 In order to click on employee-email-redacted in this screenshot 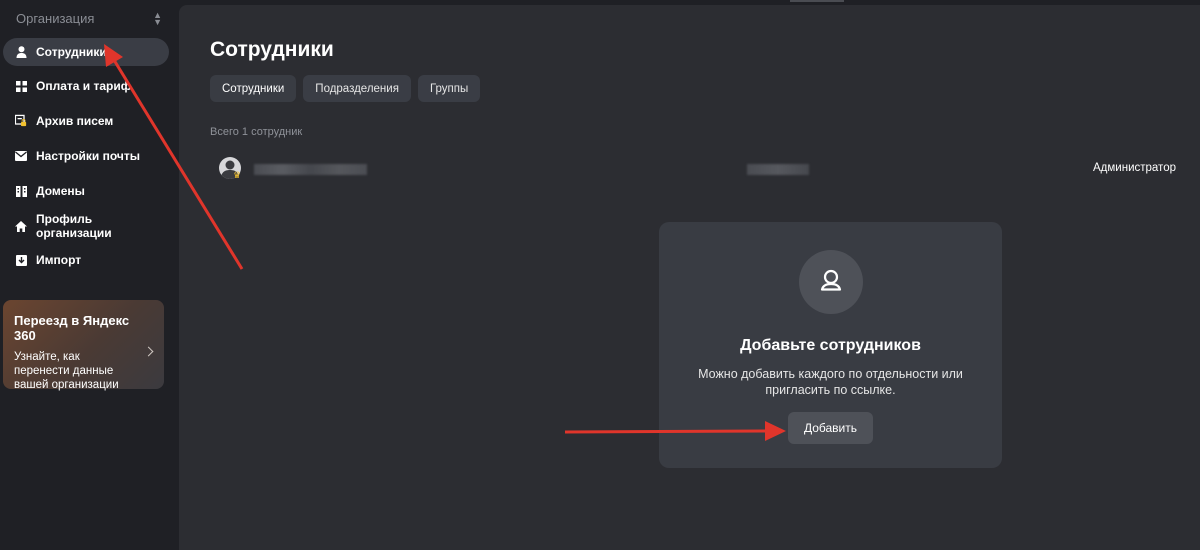, I will do `click(778, 169)`.